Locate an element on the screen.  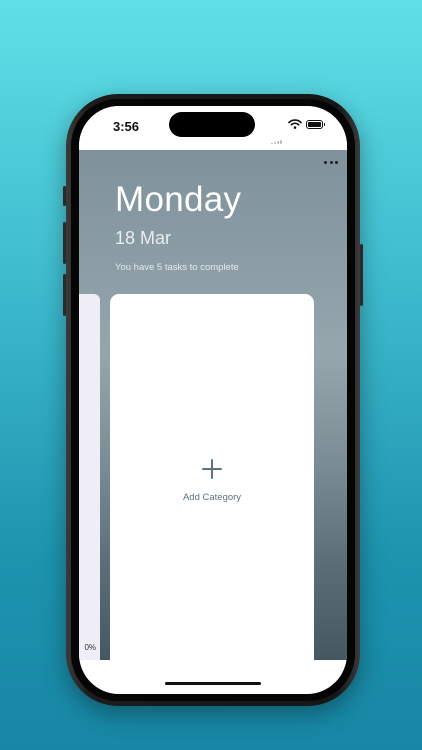
battery-icon is located at coordinates (315, 124).